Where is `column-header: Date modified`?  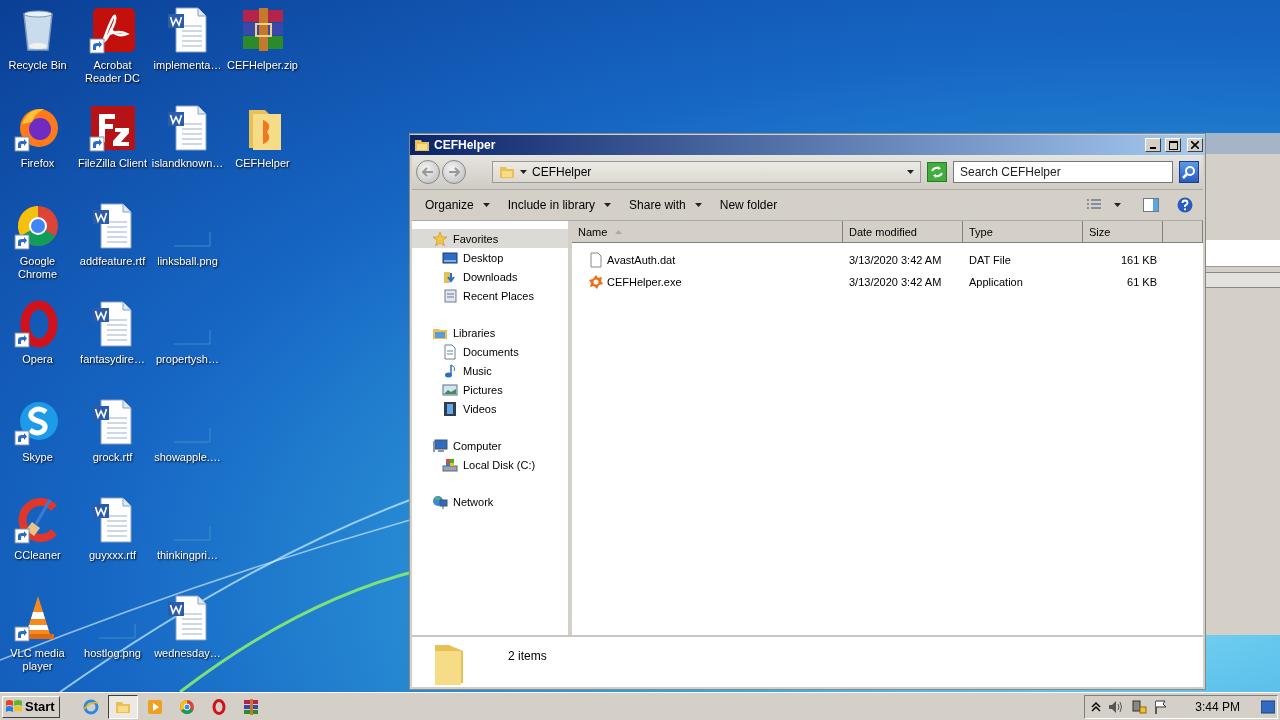
column-header: Date modified is located at coordinates (903, 232).